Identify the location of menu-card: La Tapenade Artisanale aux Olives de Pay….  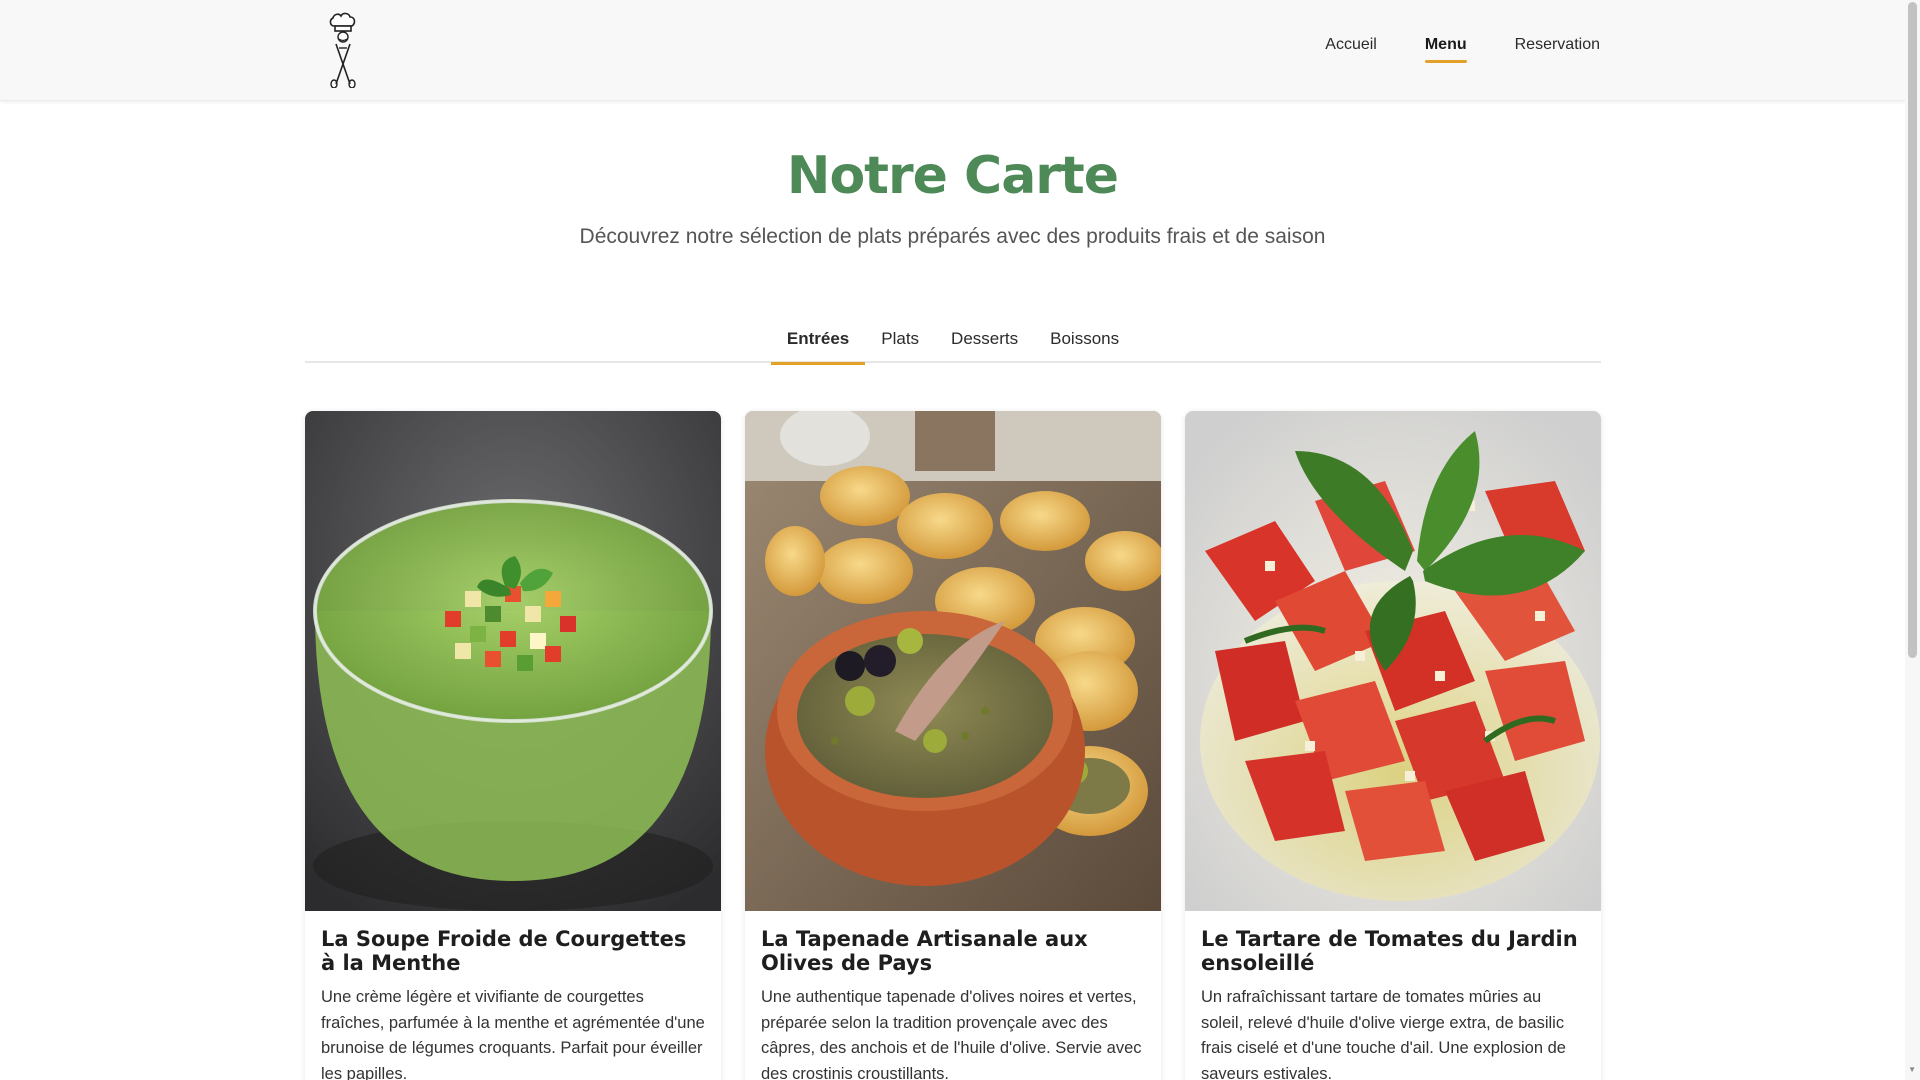
(953, 745).